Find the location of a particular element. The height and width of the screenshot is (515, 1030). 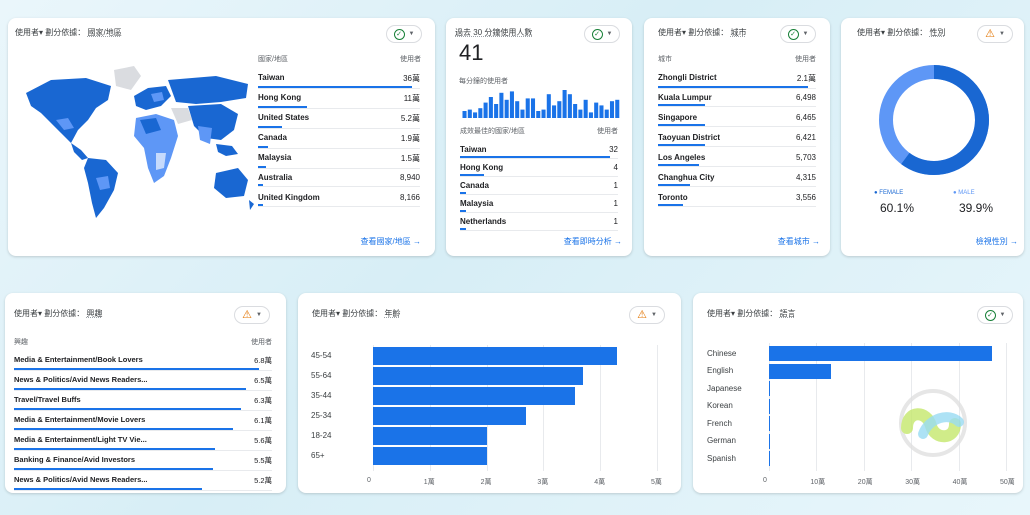

y-category-label: 18-24 is located at coordinates (321, 435).